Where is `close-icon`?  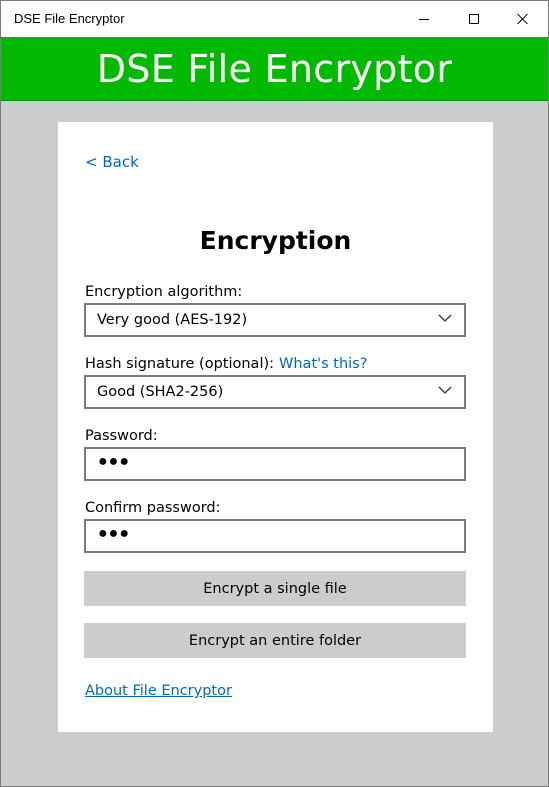 close-icon is located at coordinates (523, 19).